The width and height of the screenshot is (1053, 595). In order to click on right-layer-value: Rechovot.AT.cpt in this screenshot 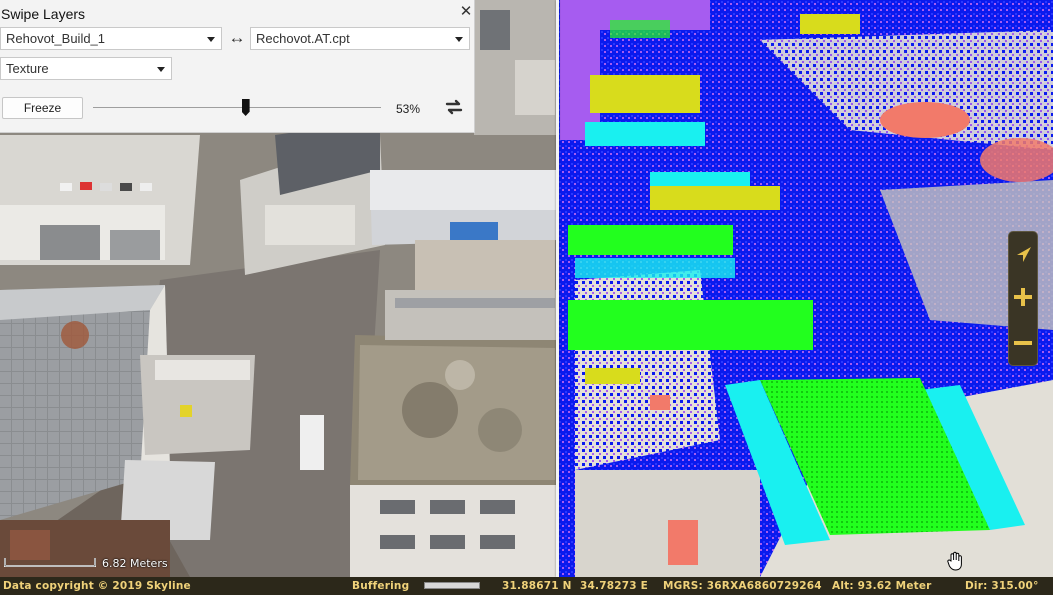, I will do `click(303, 38)`.